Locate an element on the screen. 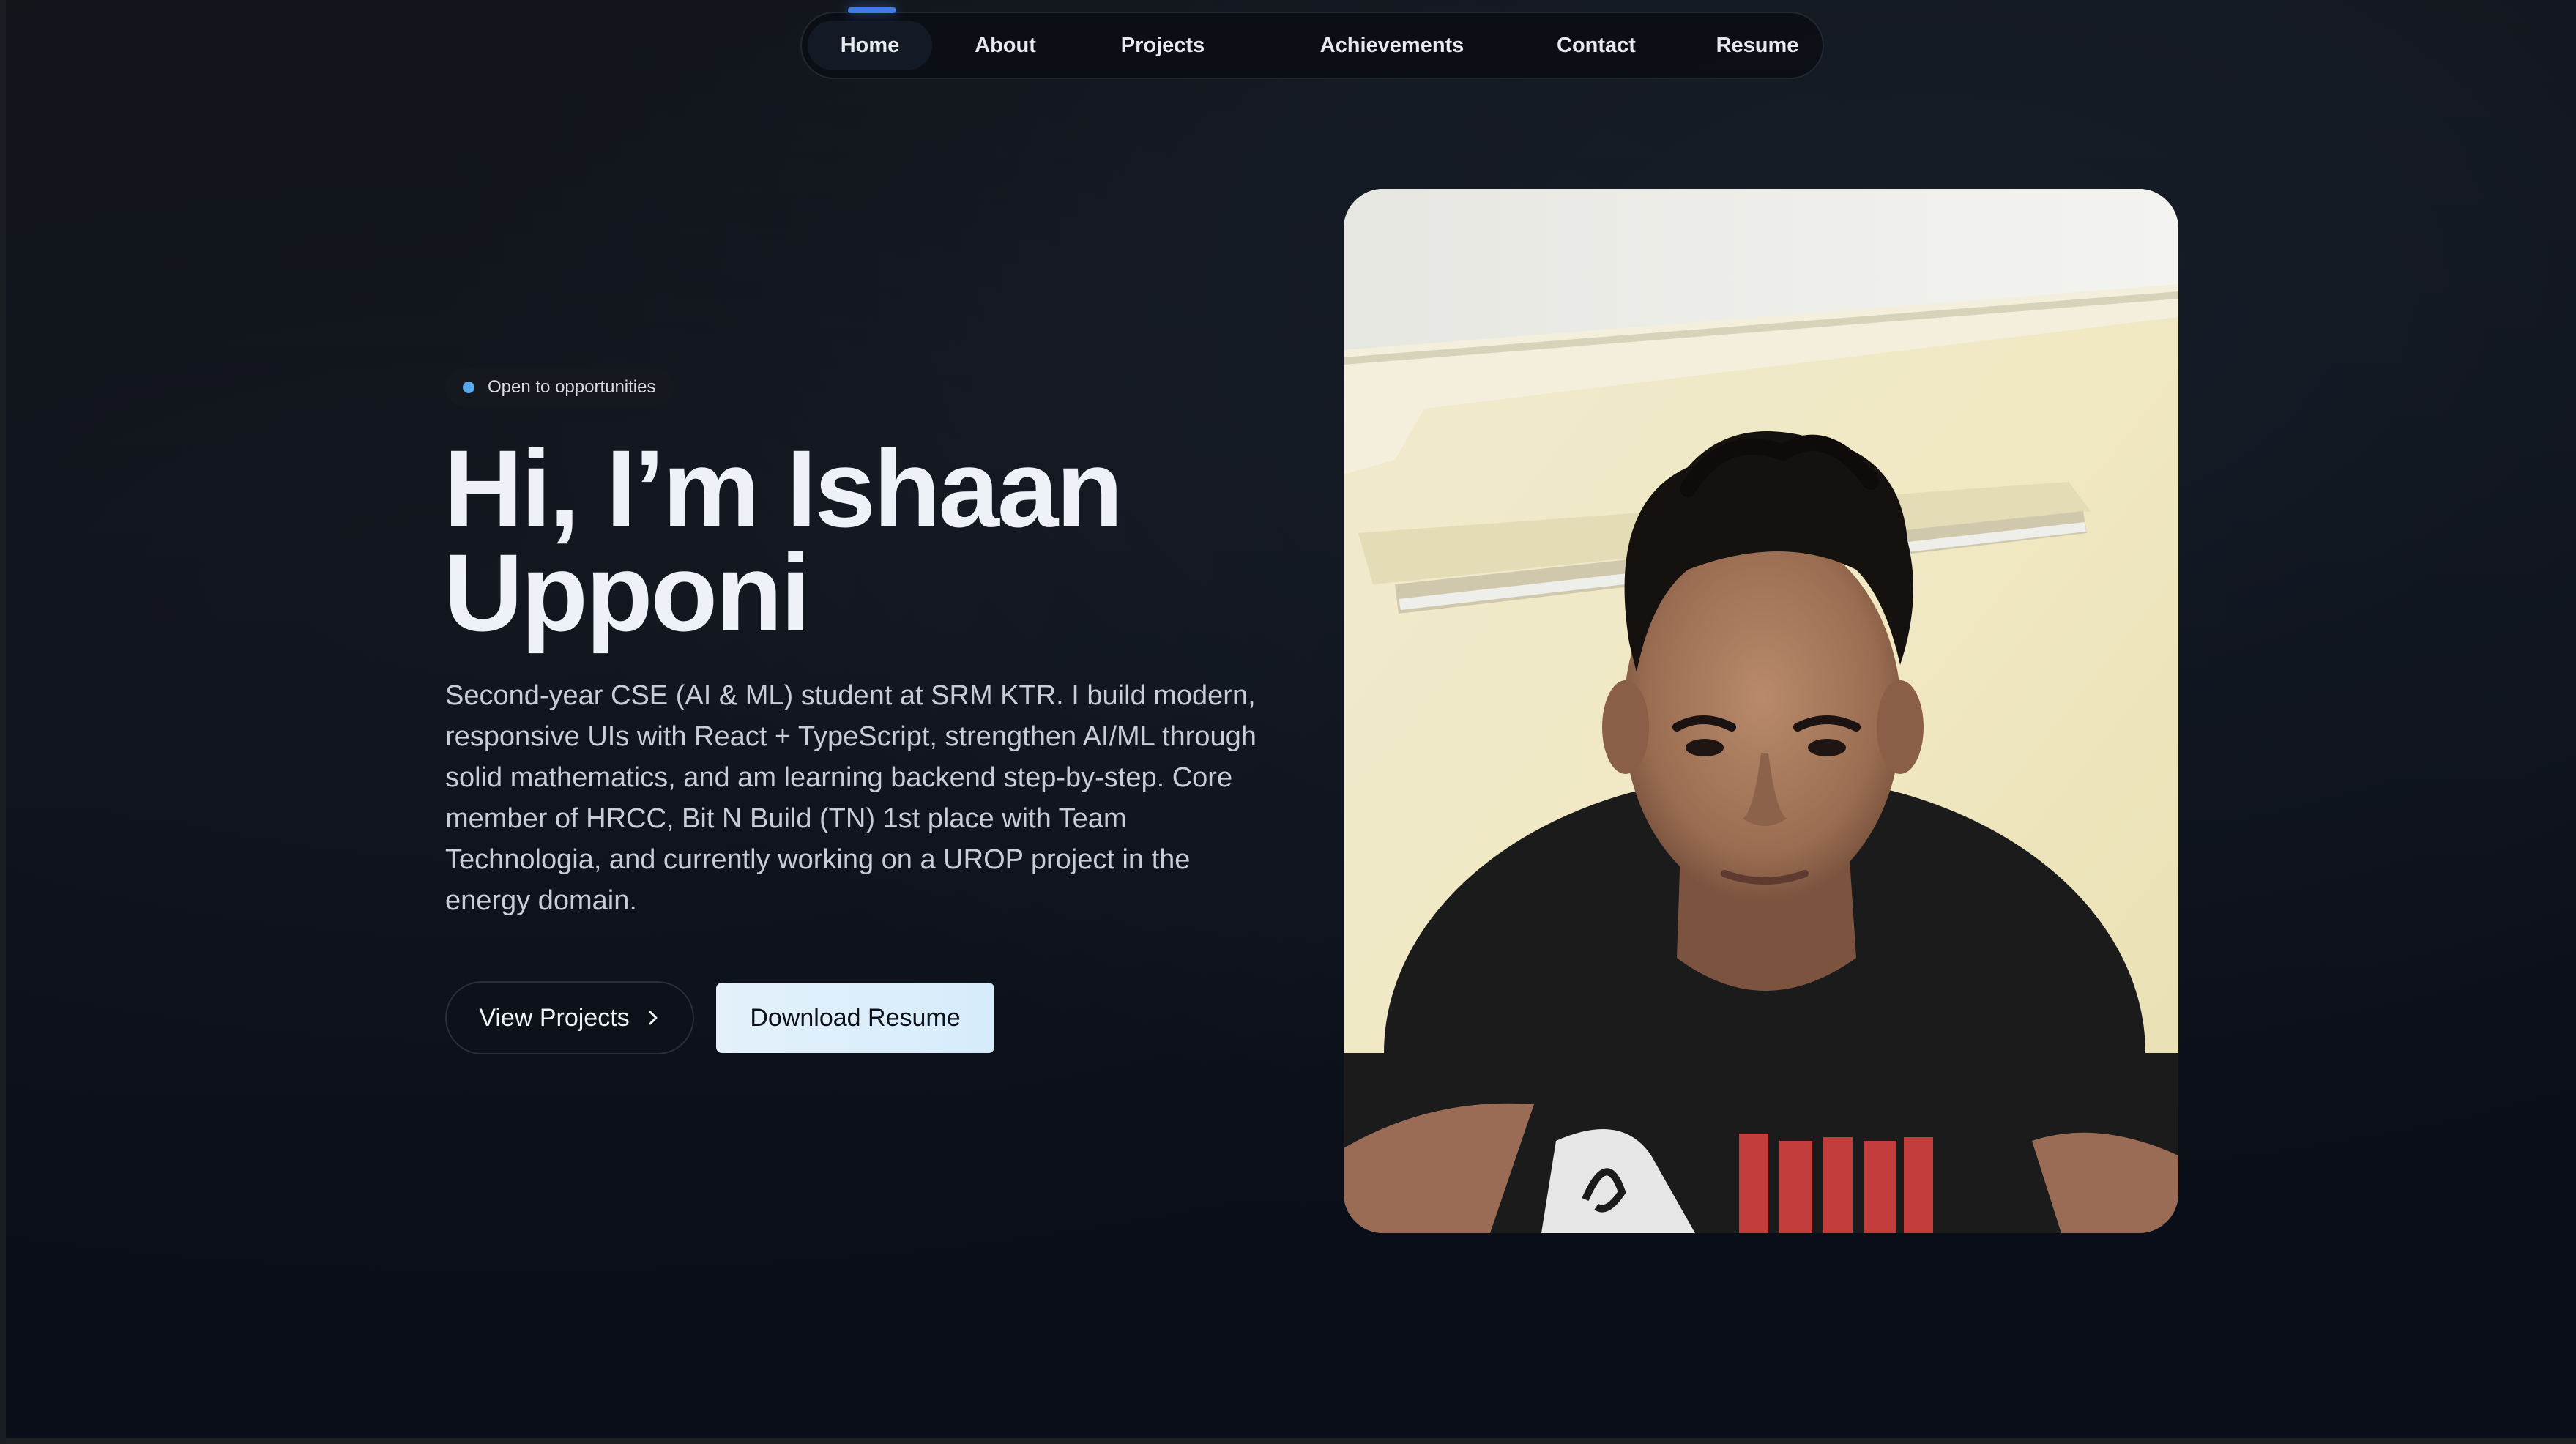  nav-about: About is located at coordinates (1005, 45).